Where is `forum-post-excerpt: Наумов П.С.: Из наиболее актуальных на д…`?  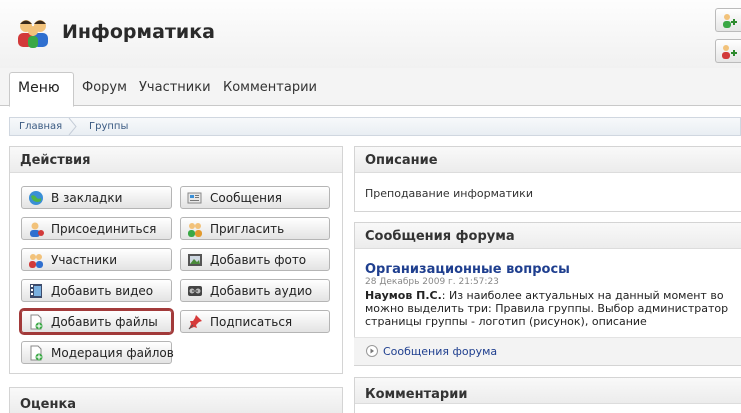 forum-post-excerpt: Наумов П.С.: Из наиболее актуальных на д… is located at coordinates (547, 308).